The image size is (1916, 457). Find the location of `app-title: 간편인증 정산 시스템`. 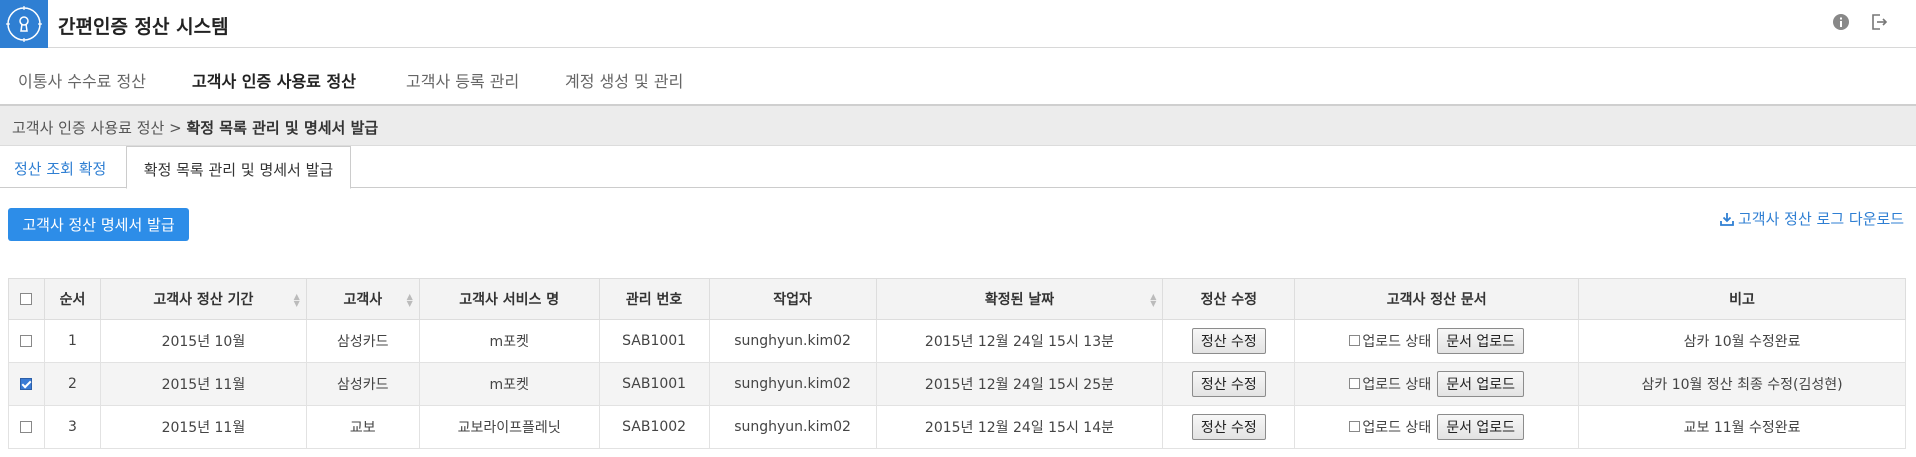

app-title: 간편인증 정산 시스템 is located at coordinates (143, 27).